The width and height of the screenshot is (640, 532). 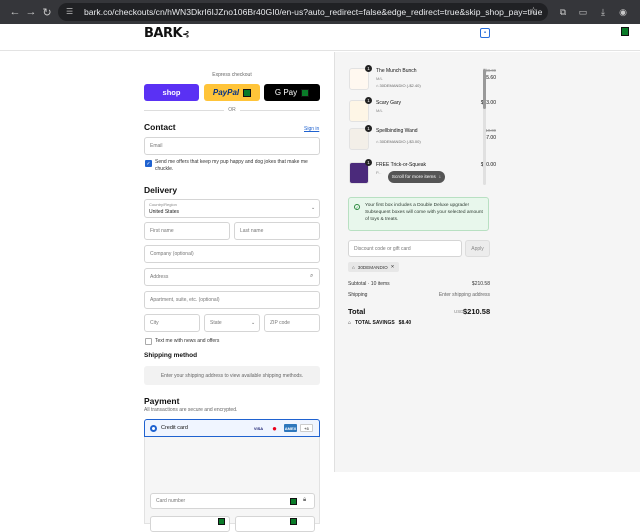 I want to click on profile-icon: ◉, so click(x=623, y=12).